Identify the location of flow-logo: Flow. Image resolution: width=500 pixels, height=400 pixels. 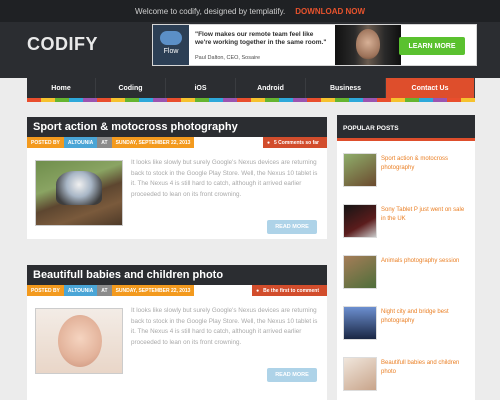
(171, 45).